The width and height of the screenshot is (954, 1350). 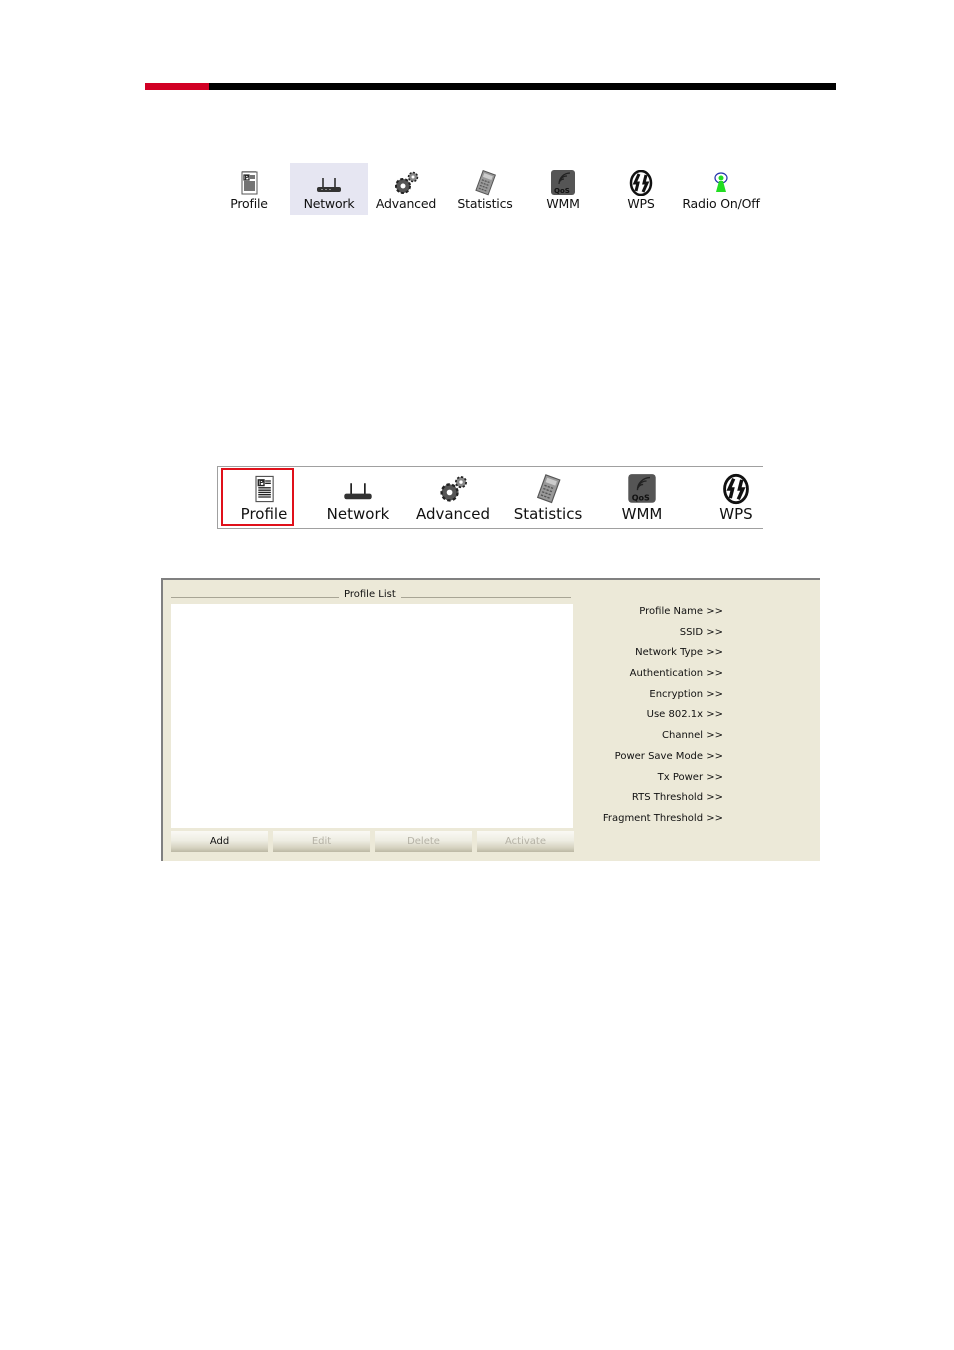 What do you see at coordinates (679, 653) in the screenshot?
I see `detail-network-type: Network Type >>` at bounding box center [679, 653].